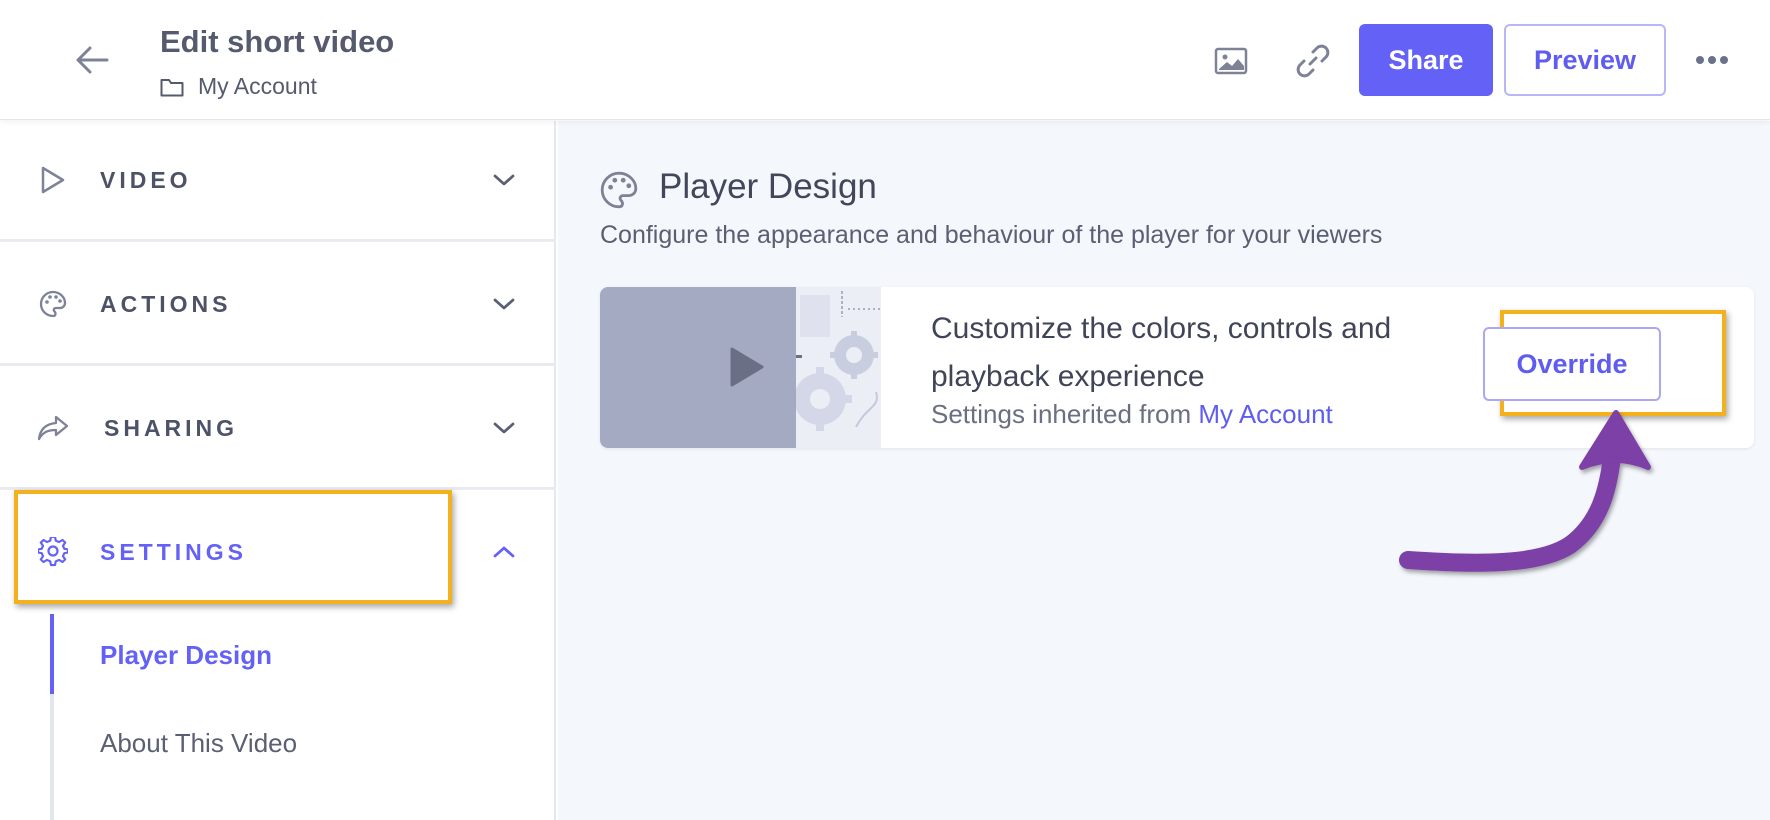 The width and height of the screenshot is (1770, 820). I want to click on gears-illustration, so click(838, 367).